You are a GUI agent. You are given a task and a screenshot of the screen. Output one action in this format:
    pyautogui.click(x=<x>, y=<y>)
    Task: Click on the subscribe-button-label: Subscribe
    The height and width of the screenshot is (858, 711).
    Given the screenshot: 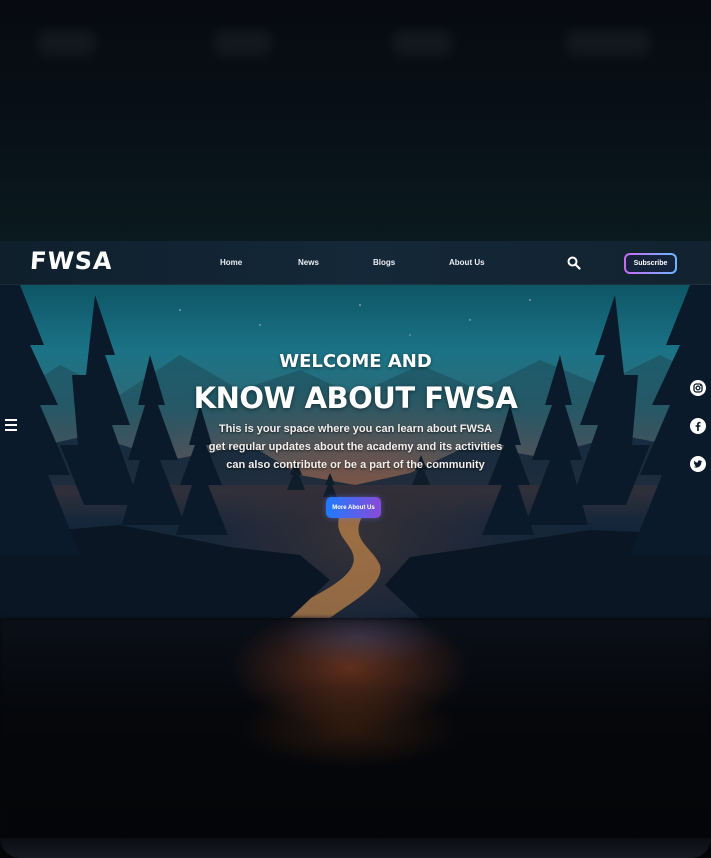 What is the action you would take?
    pyautogui.click(x=650, y=263)
    